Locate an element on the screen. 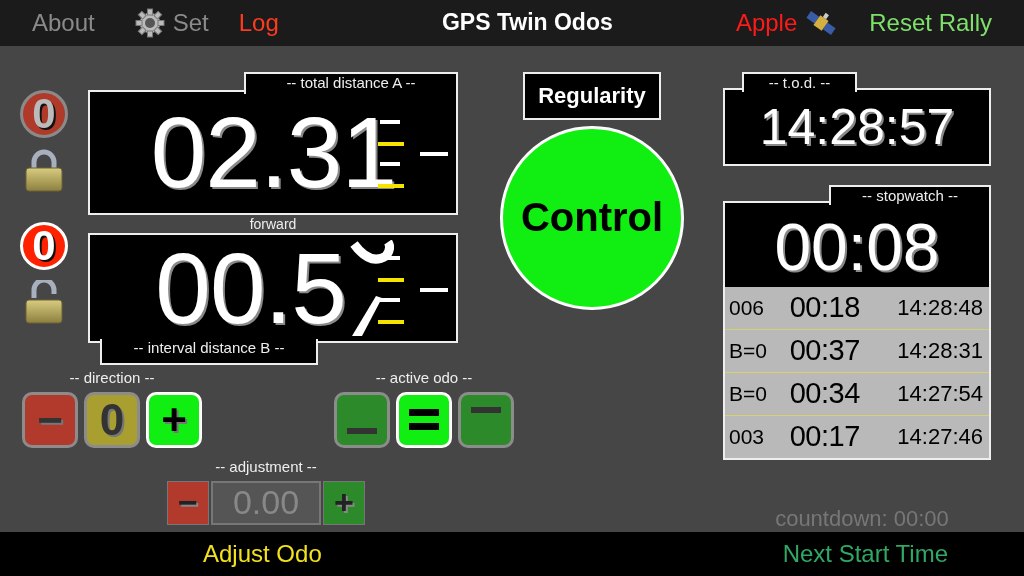 Image resolution: width=1024 pixels, height=576 pixels. lap-split: 00:34 is located at coordinates (825, 394).